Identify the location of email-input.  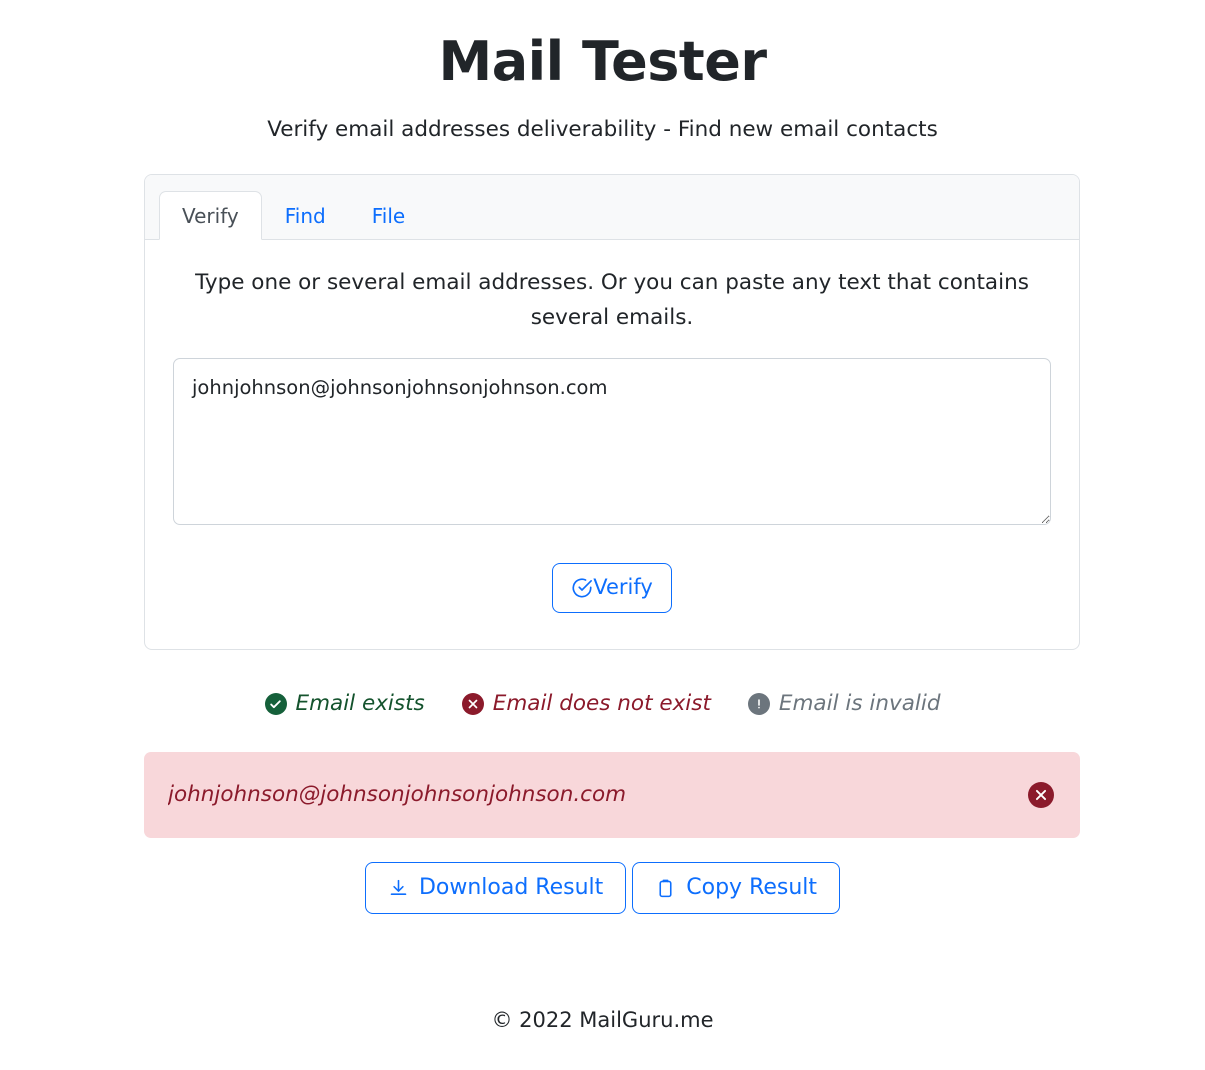
(612, 441).